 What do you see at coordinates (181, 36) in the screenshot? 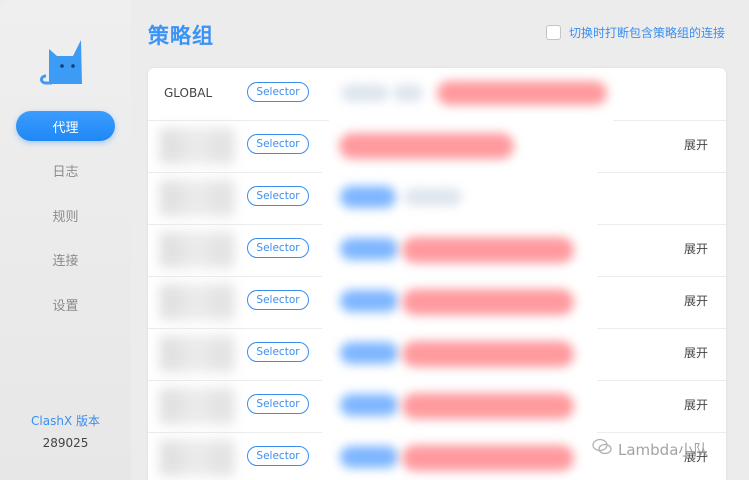
I see `page-title: 策略组` at bounding box center [181, 36].